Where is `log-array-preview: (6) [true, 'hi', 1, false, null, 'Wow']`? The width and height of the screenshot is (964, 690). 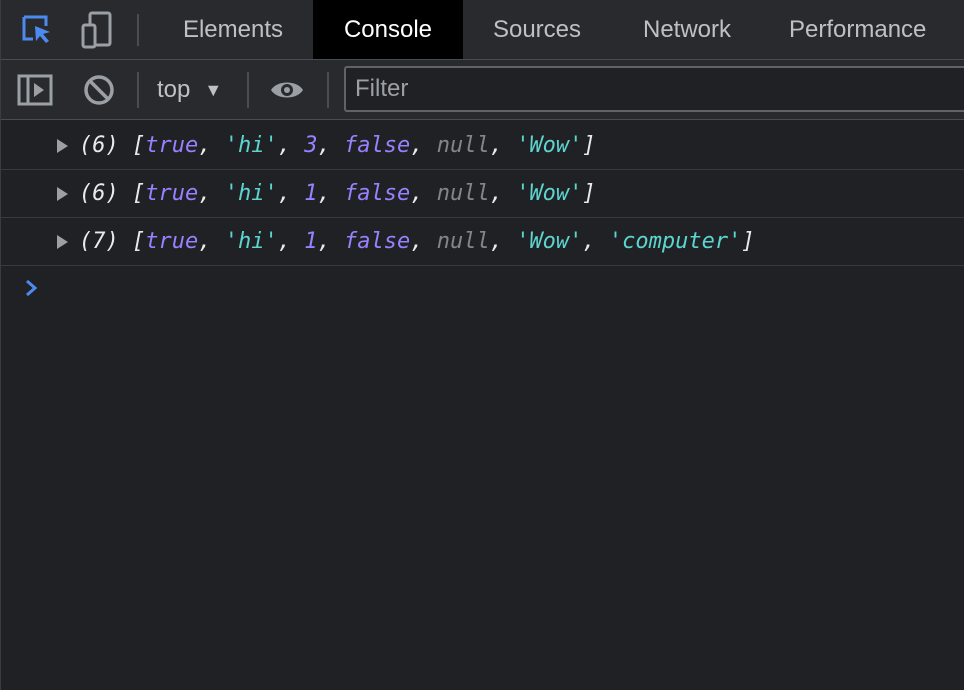 log-array-preview: (6) [true, 'hi', 1, false, null, 'Wow'] is located at coordinates (337, 193).